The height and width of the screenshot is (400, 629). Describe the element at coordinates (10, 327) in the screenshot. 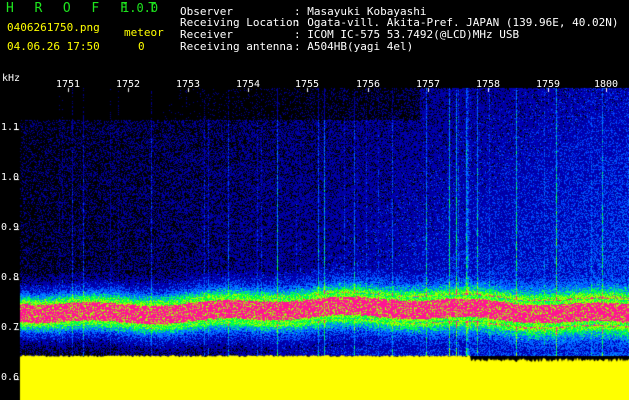

I see `freq-tick-label: 0.7` at that location.